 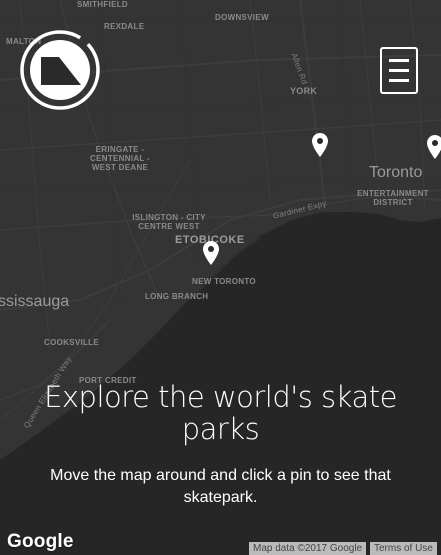 What do you see at coordinates (60, 70) in the screenshot?
I see `skatepark-logo-icon` at bounding box center [60, 70].